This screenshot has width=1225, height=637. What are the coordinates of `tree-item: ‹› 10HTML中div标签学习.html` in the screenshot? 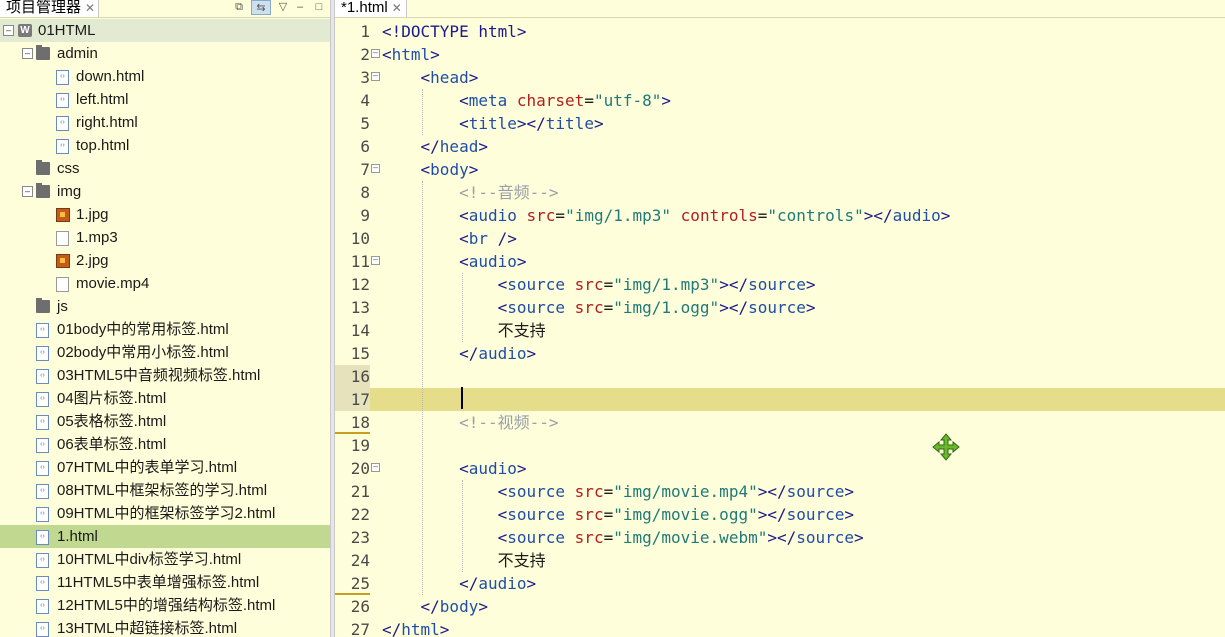 It's located at (165, 559).